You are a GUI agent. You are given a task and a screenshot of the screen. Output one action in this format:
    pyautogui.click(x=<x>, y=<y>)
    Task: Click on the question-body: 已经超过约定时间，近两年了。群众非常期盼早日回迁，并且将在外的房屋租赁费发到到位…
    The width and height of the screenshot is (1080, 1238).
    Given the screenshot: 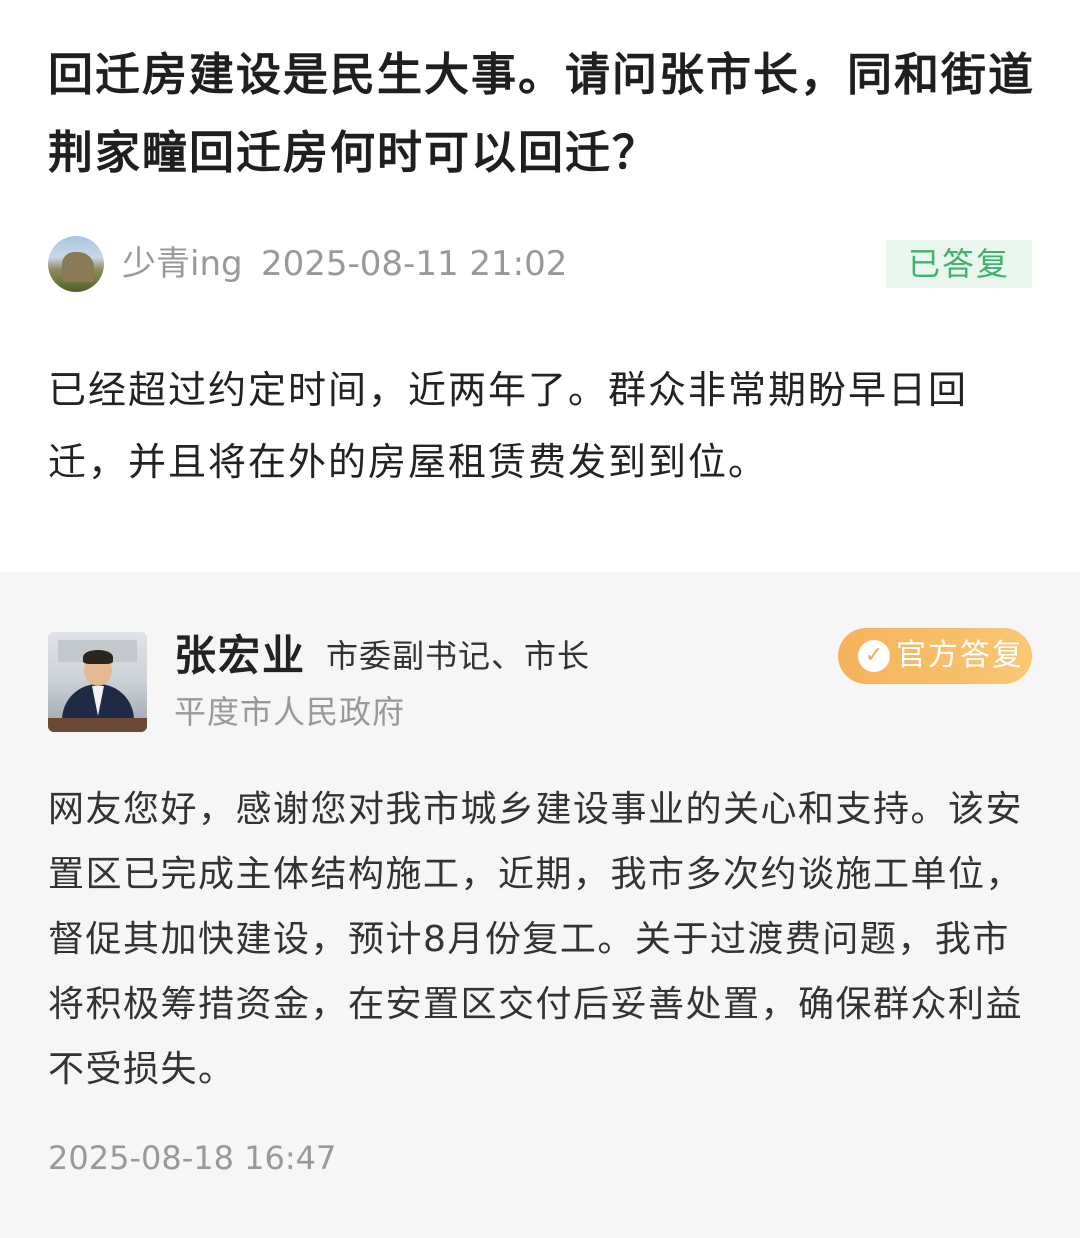 What is the action you would take?
    pyautogui.click(x=508, y=426)
    